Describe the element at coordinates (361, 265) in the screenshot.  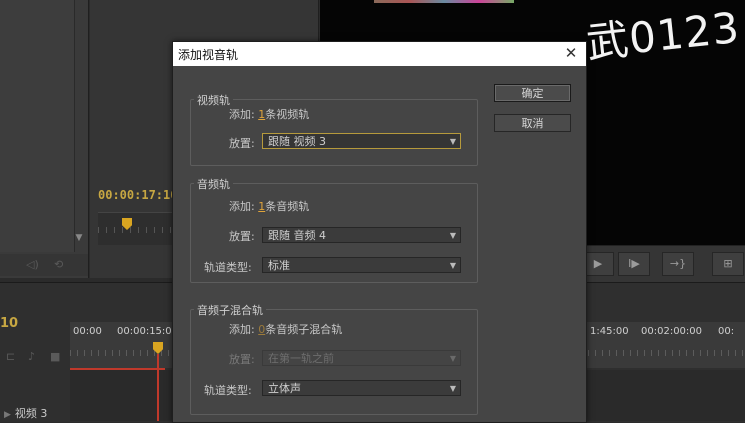
I see `audio-type-select: 标准 ▼` at that location.